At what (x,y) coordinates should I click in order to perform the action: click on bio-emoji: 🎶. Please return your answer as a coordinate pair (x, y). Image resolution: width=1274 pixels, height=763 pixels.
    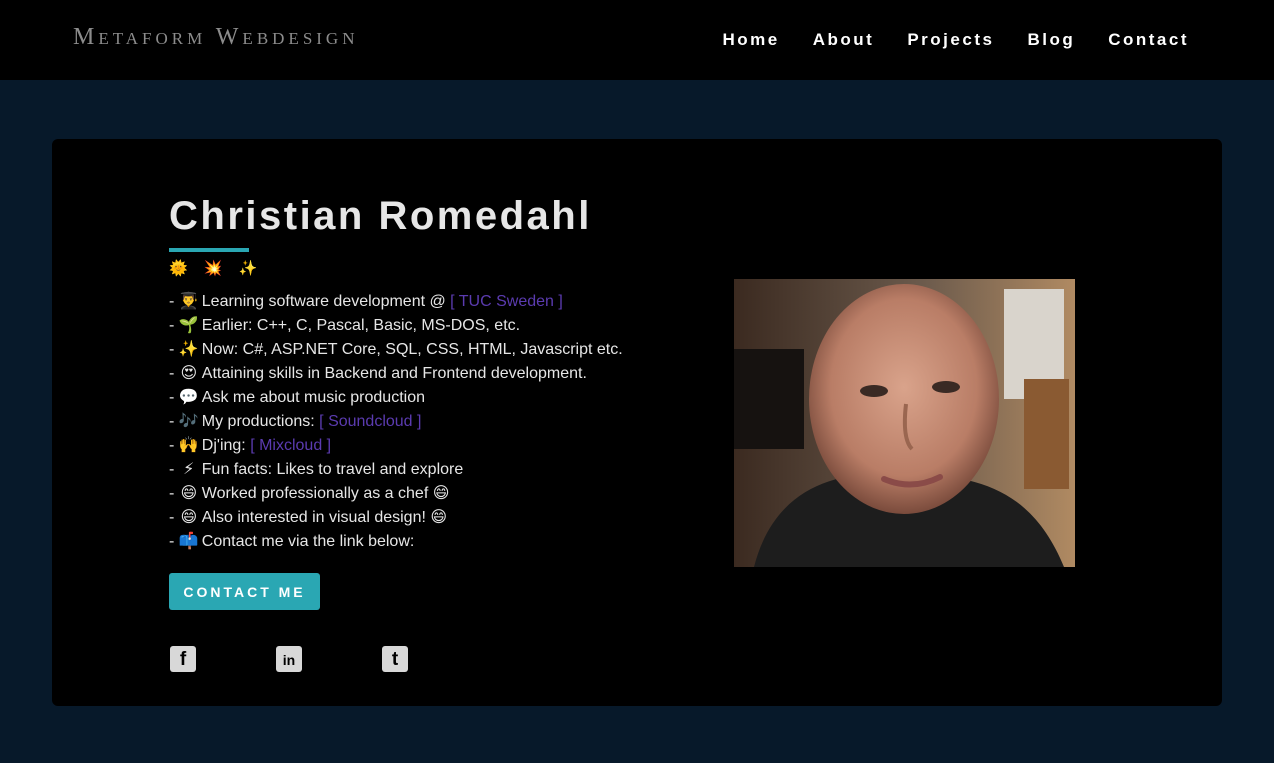
    Looking at the image, I should click on (188, 421).